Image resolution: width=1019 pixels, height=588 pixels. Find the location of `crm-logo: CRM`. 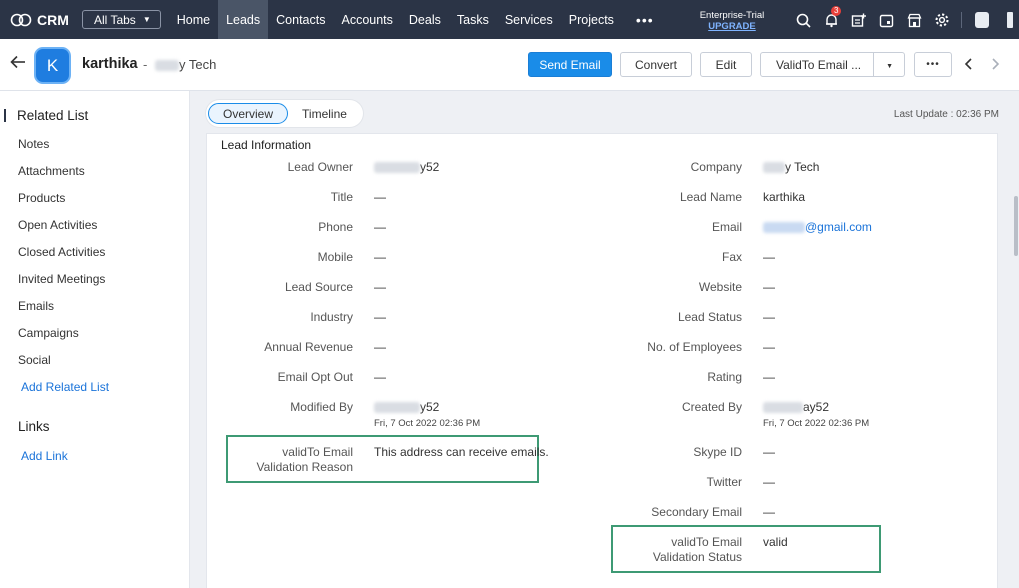

crm-logo: CRM is located at coordinates (44, 20).